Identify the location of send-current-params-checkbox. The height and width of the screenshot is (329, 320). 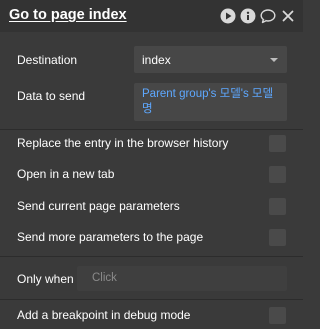
(277, 206).